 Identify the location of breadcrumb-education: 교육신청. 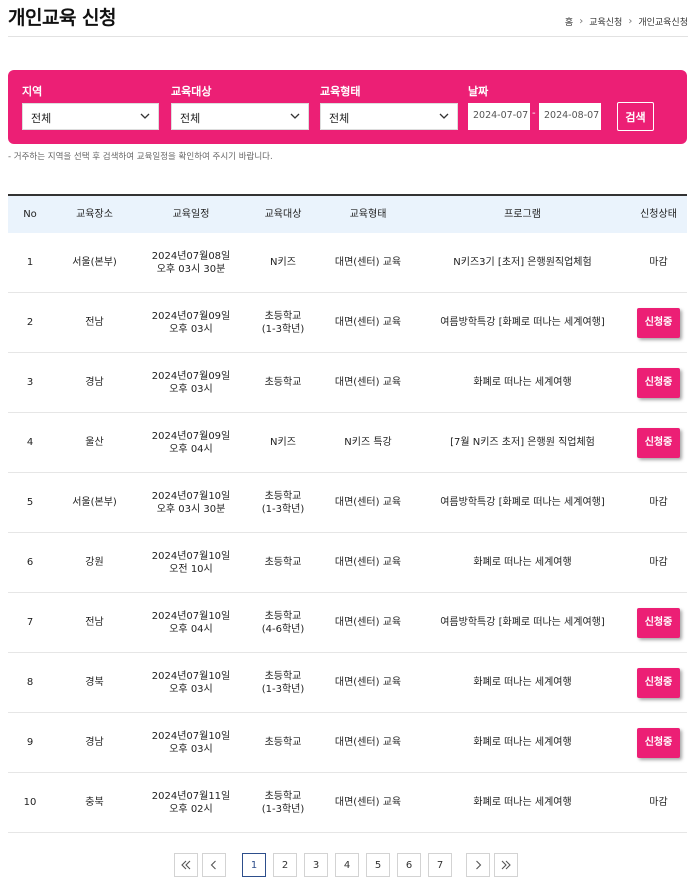
(605, 21).